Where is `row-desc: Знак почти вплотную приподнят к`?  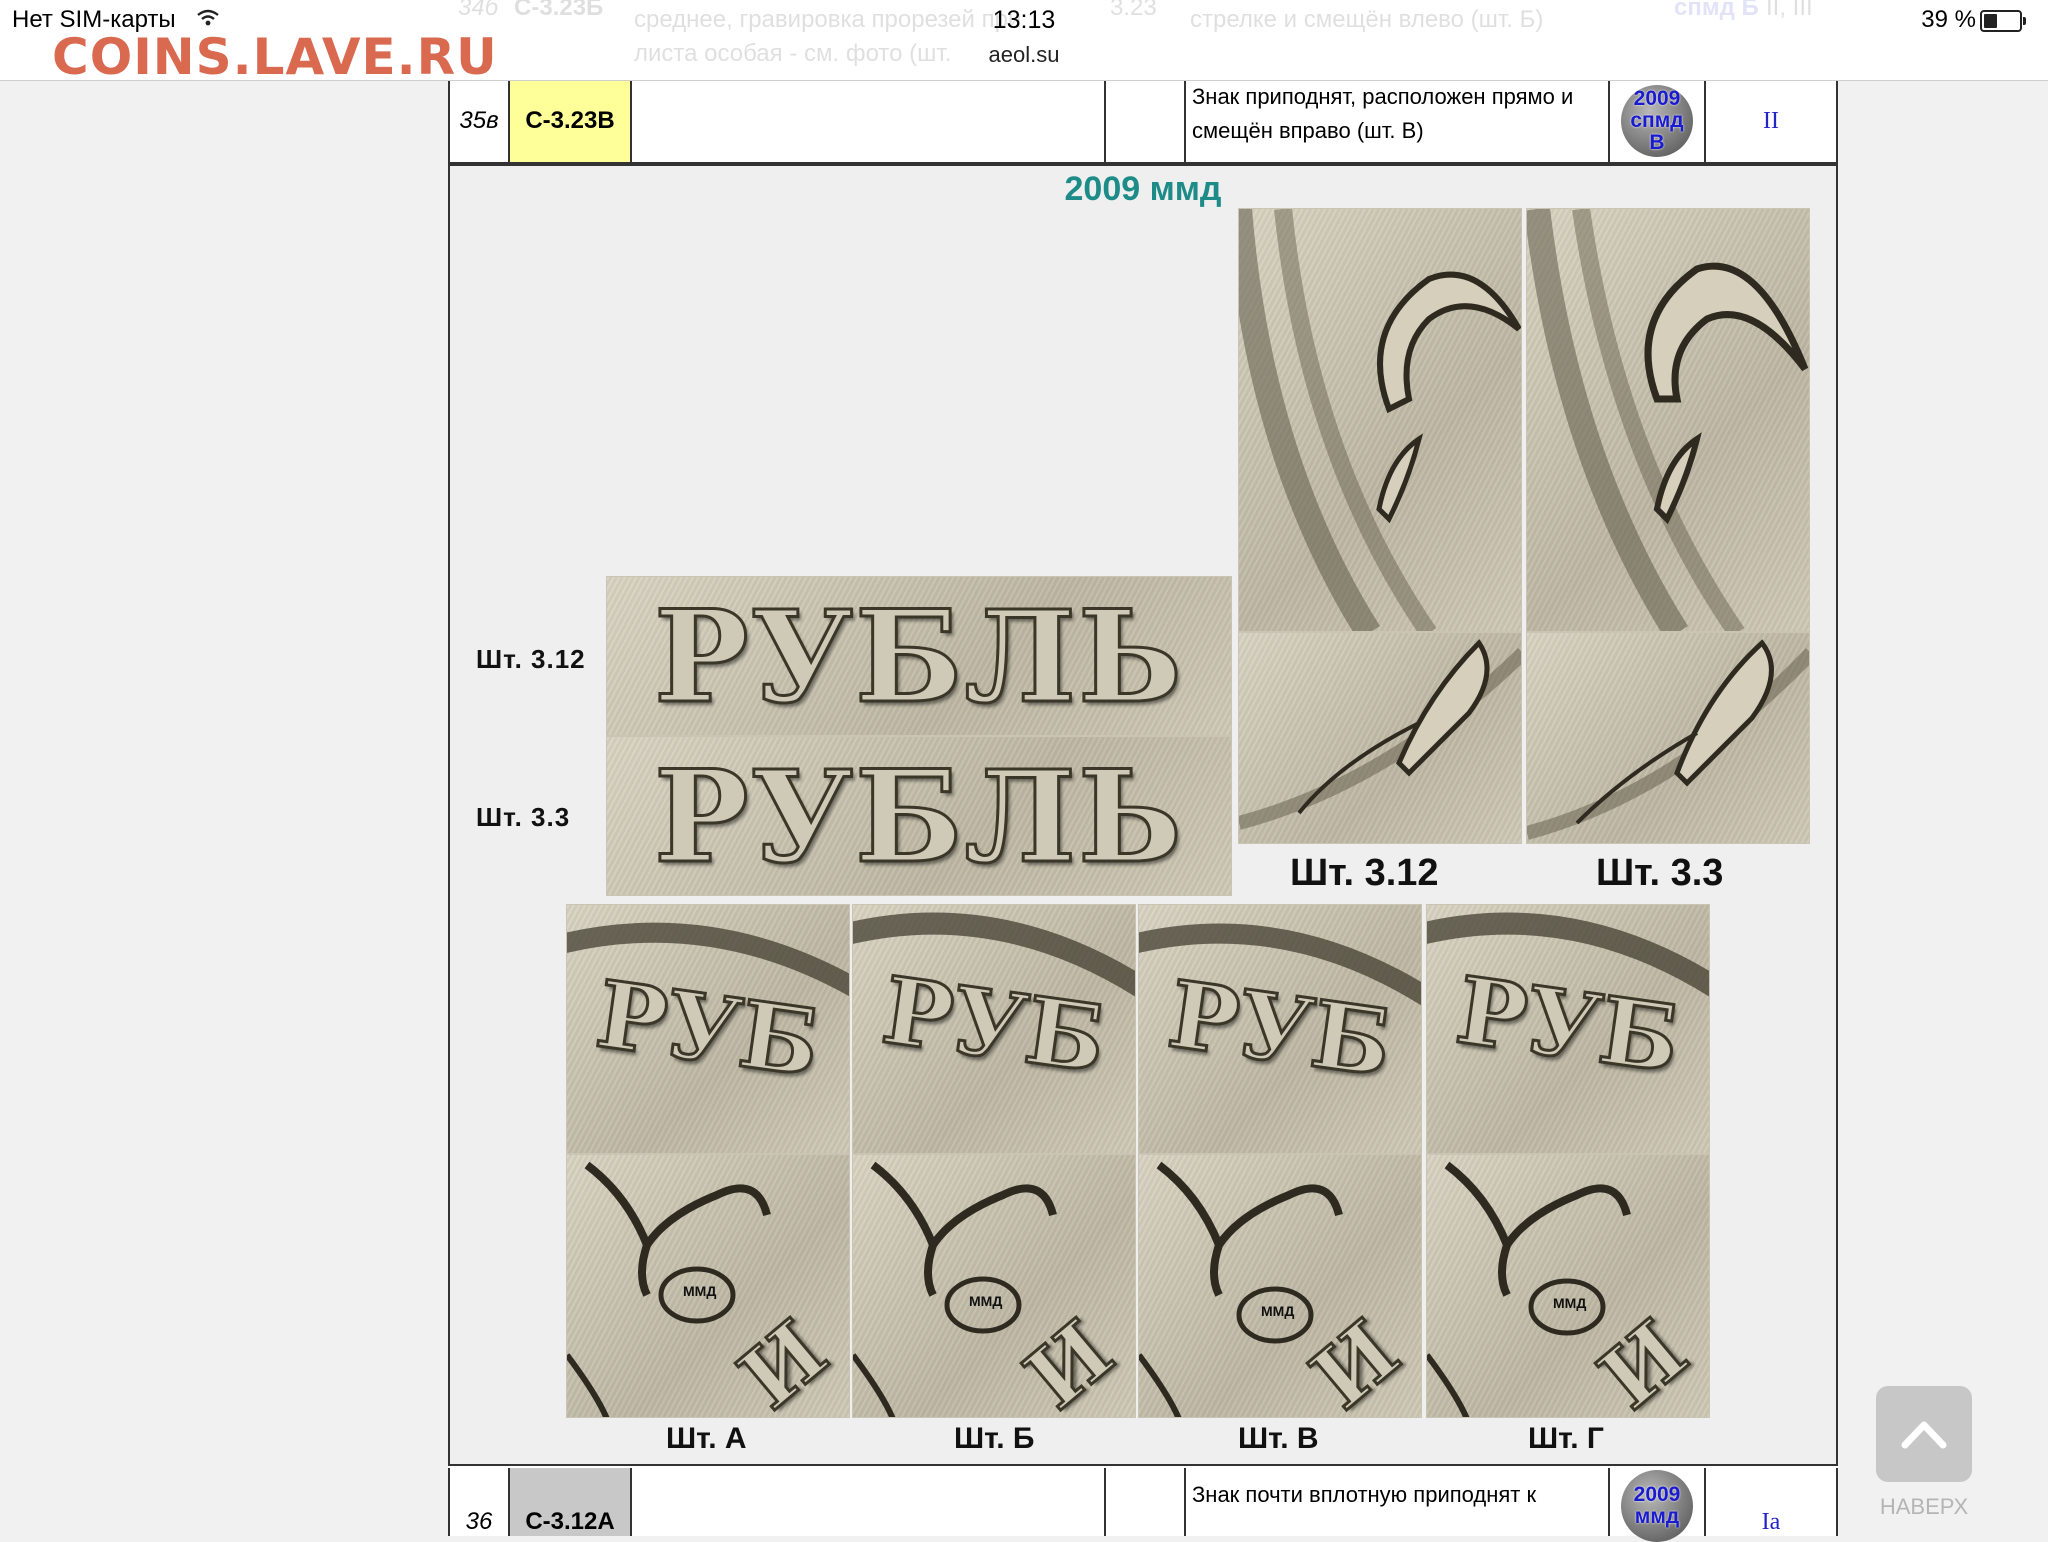
row-desc: Знак почти вплотную приподнят к is located at coordinates (1398, 1502).